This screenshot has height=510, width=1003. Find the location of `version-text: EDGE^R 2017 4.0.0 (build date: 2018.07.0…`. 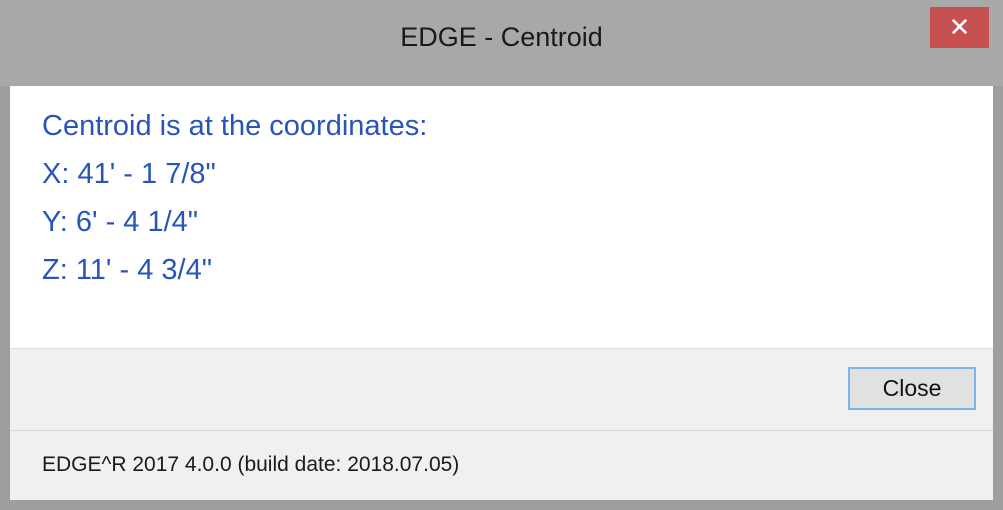

version-text: EDGE^R 2017 4.0.0 (build date: 2018.07.0… is located at coordinates (251, 464).